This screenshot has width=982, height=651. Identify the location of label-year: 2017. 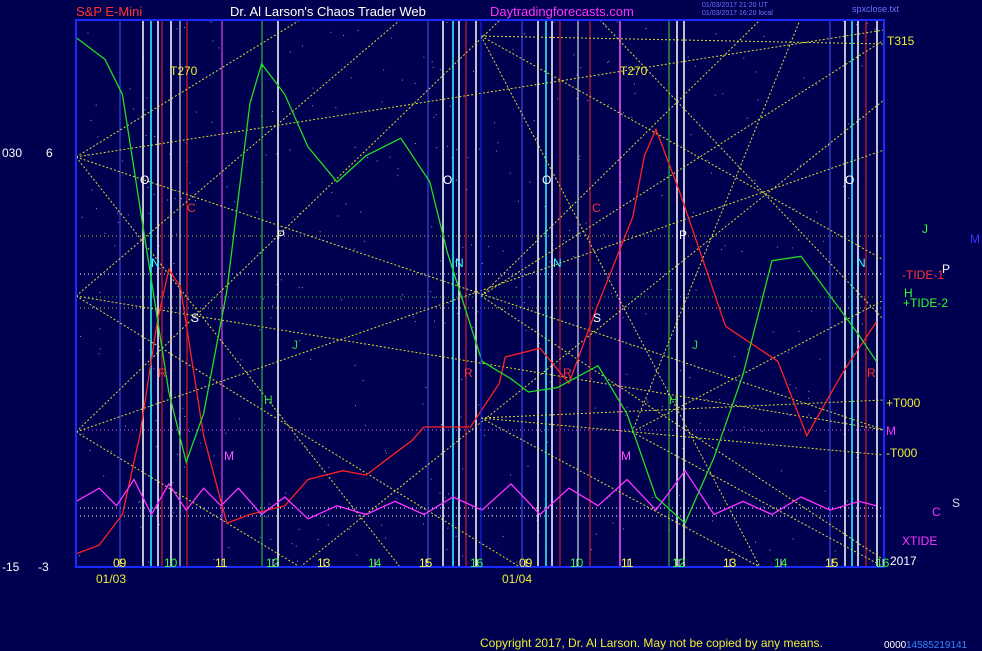
(903, 561).